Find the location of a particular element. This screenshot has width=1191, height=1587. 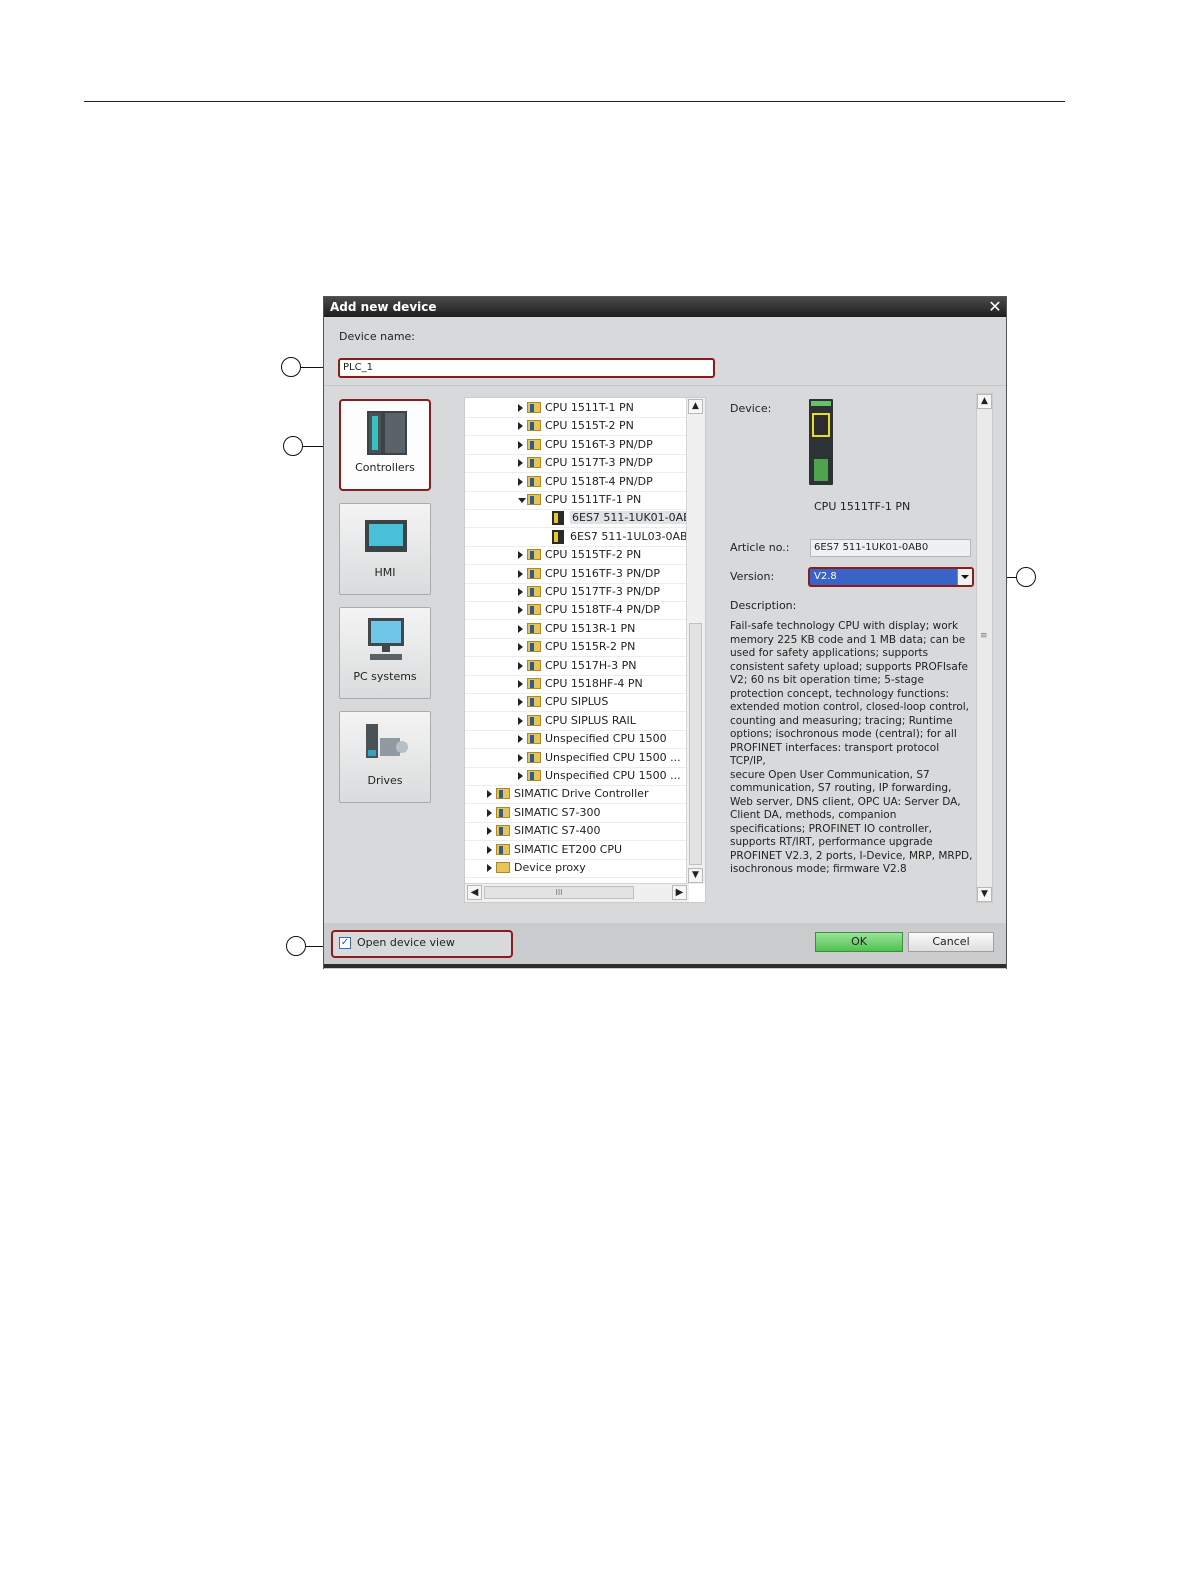

description-line: supports RT/IRT, performance upgrade is located at coordinates (831, 842).